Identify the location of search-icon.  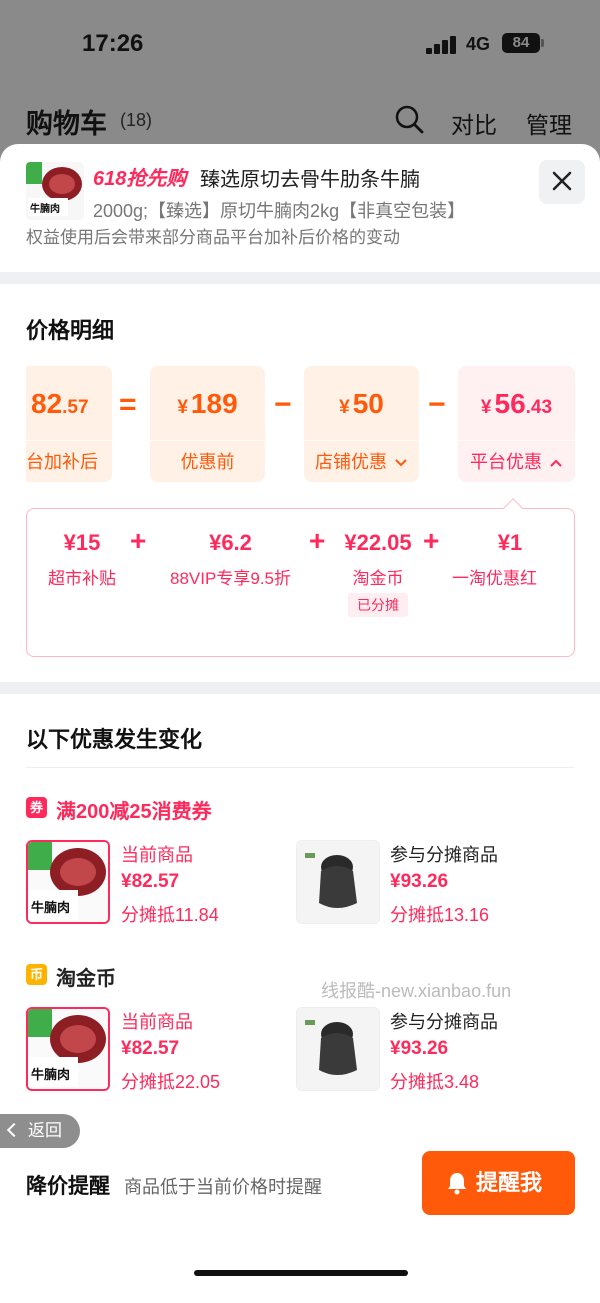
(409, 119).